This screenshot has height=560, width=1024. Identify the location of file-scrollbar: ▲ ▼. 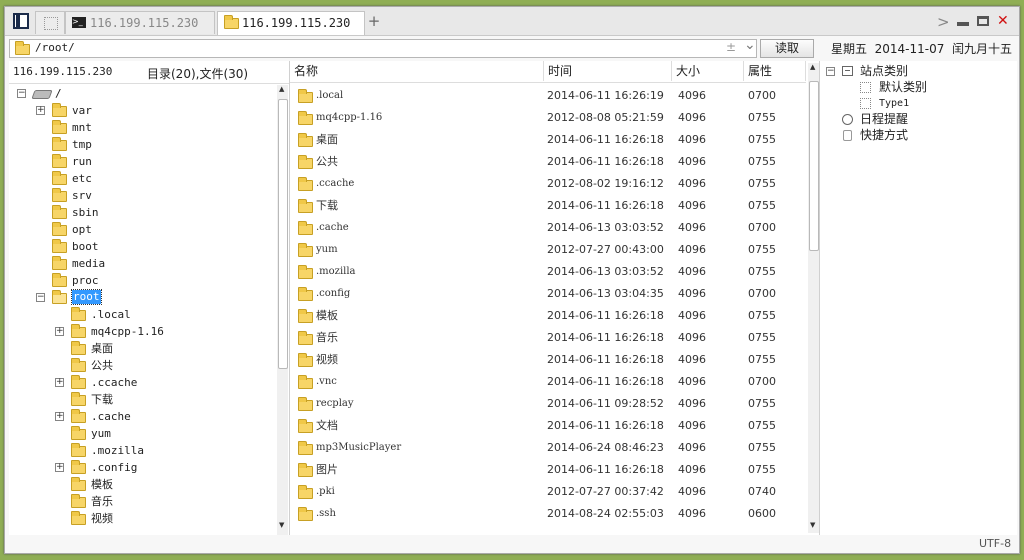
(813, 298).